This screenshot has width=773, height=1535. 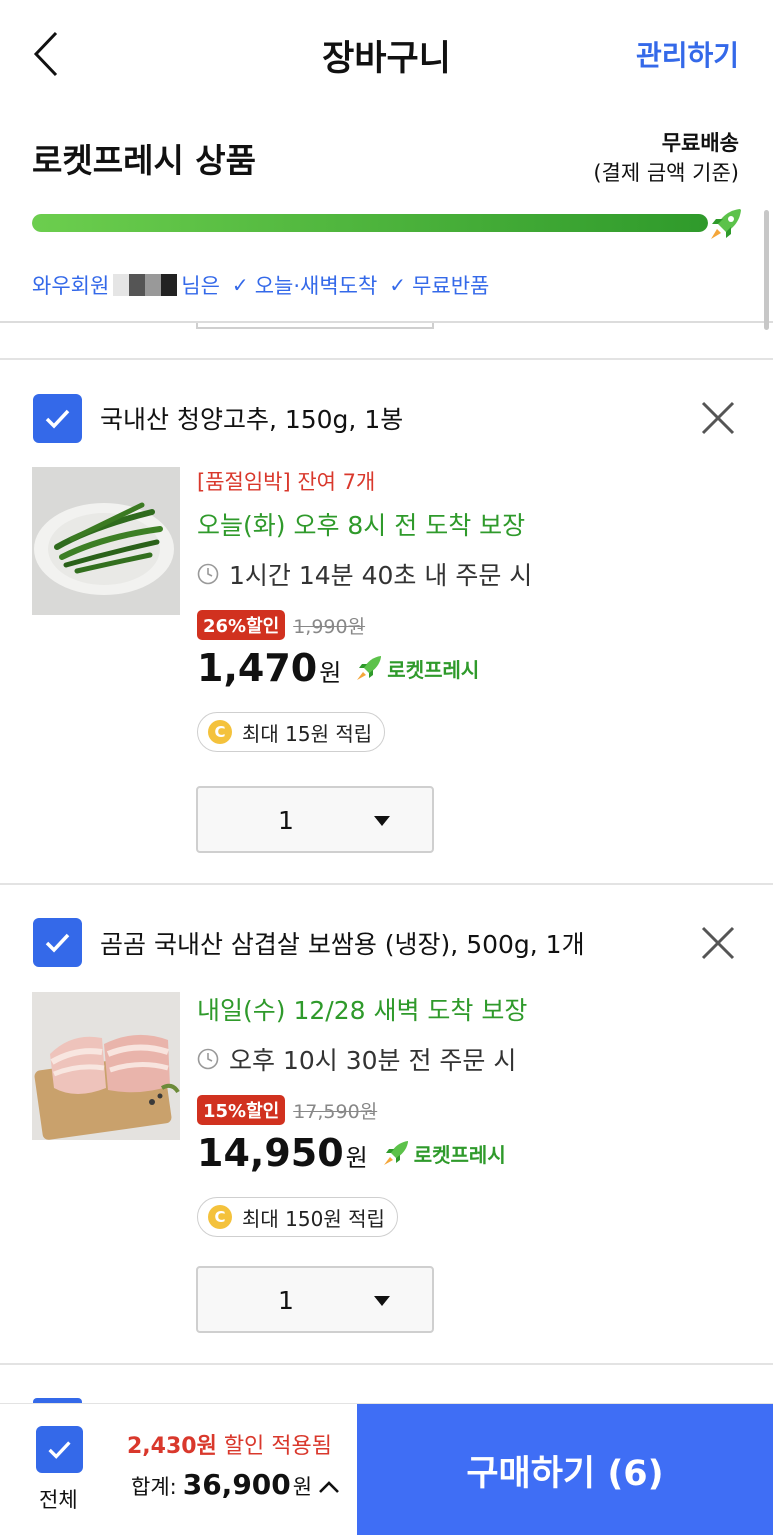 I want to click on total-value: 36,900, so click(x=236, y=1484).